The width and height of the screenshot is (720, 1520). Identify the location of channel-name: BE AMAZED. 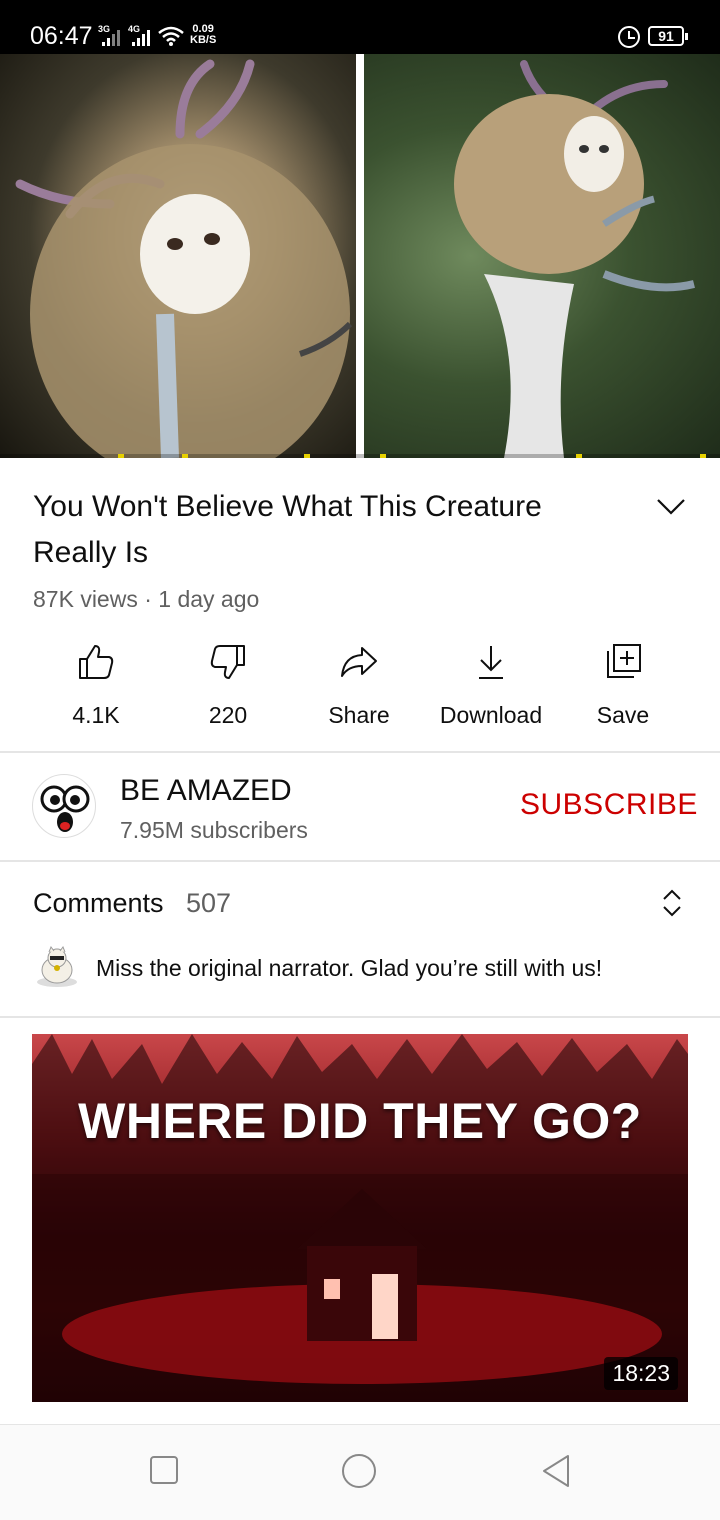
(206, 791).